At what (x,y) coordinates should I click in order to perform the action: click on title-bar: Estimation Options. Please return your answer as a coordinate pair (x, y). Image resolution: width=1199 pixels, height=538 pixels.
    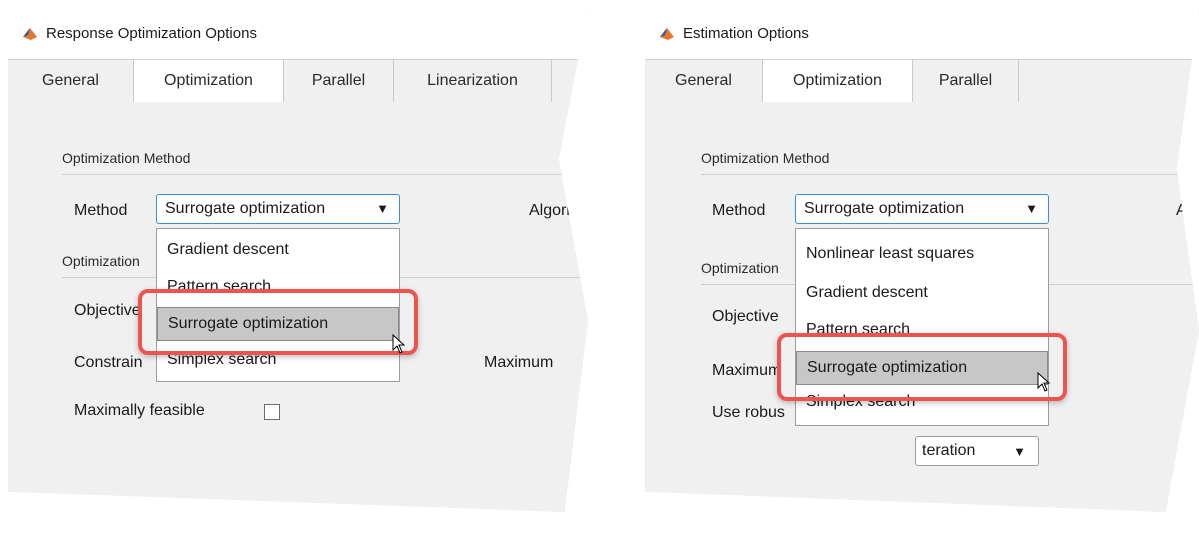
    Looking at the image, I should click on (922, 33).